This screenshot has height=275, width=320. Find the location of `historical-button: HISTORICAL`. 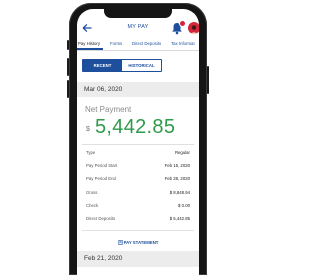

historical-button: HISTORICAL is located at coordinates (141, 65).